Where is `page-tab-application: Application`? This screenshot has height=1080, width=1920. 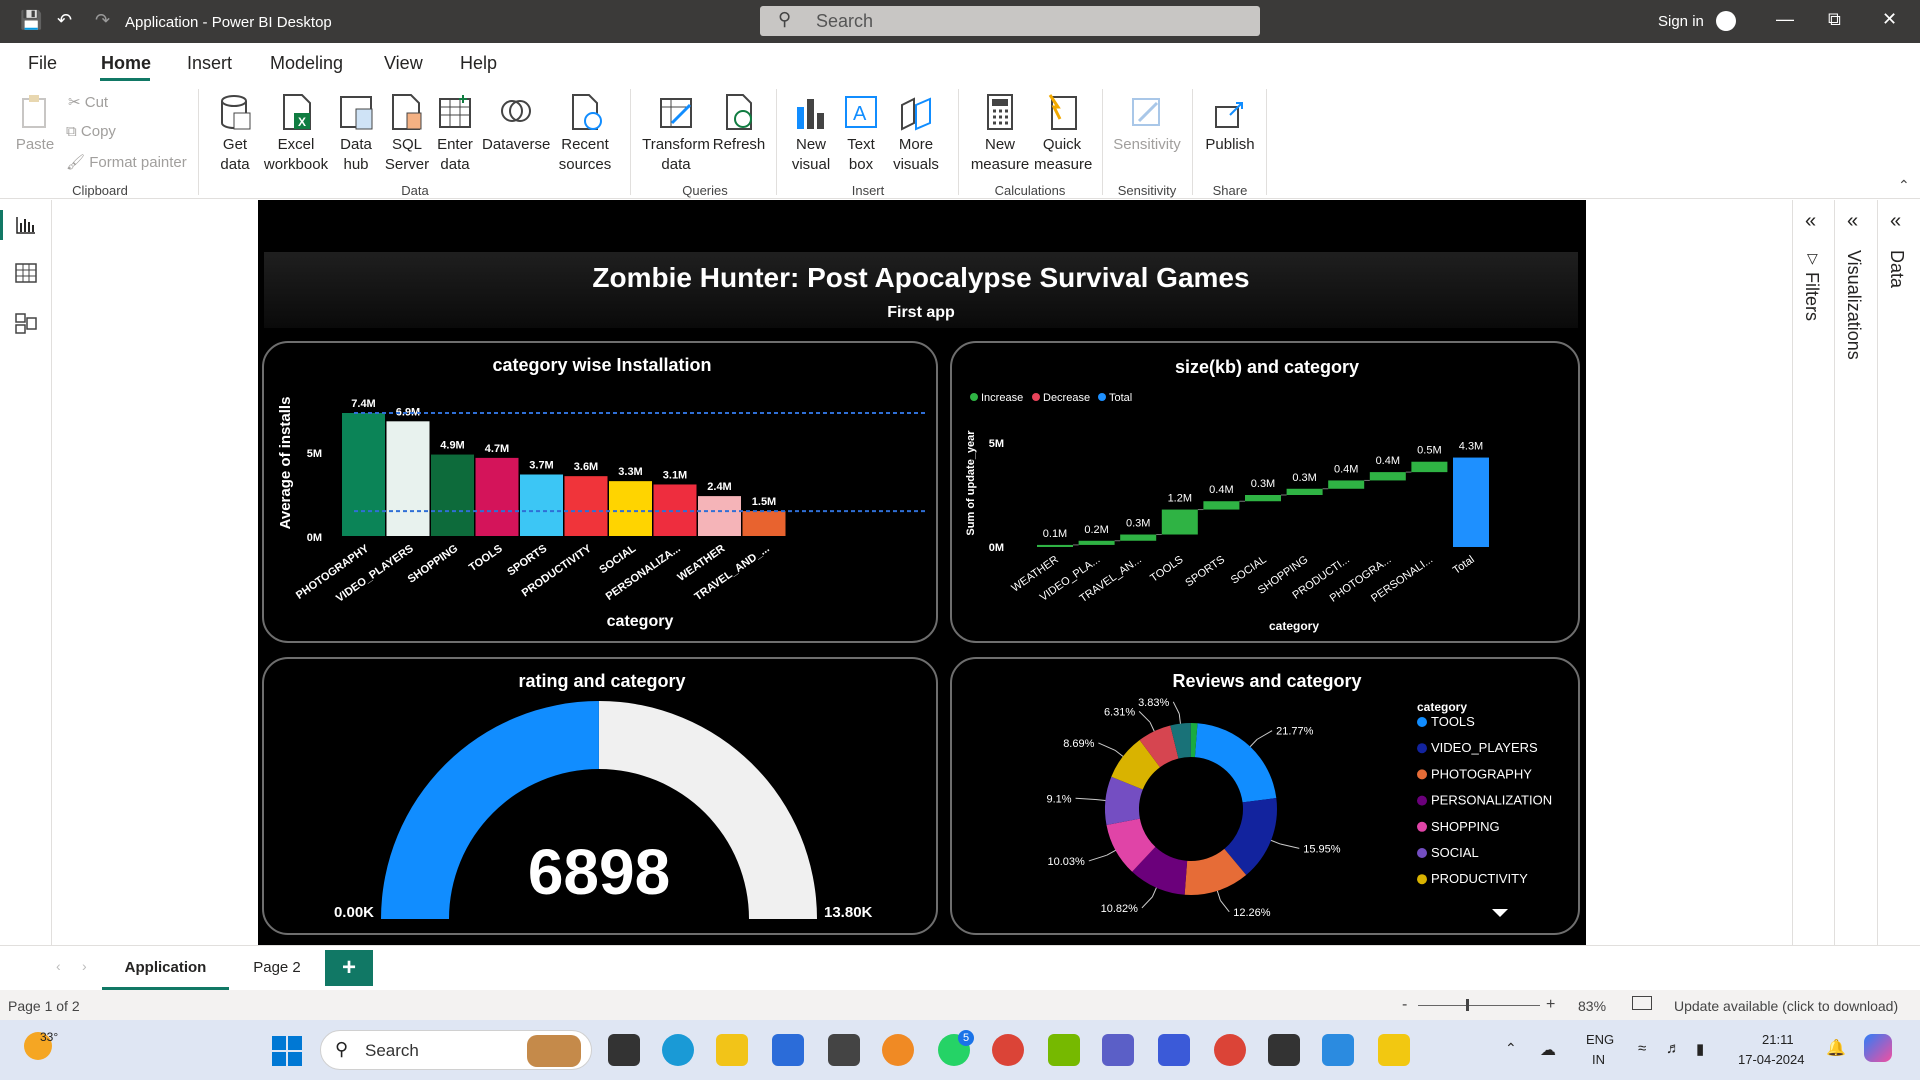
page-tab-application: Application is located at coordinates (165, 968).